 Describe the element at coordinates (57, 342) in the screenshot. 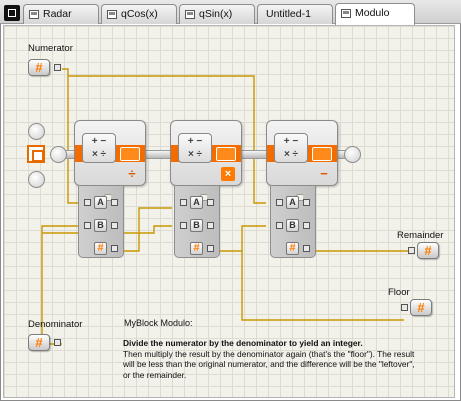

I see `denominator-output-port` at that location.